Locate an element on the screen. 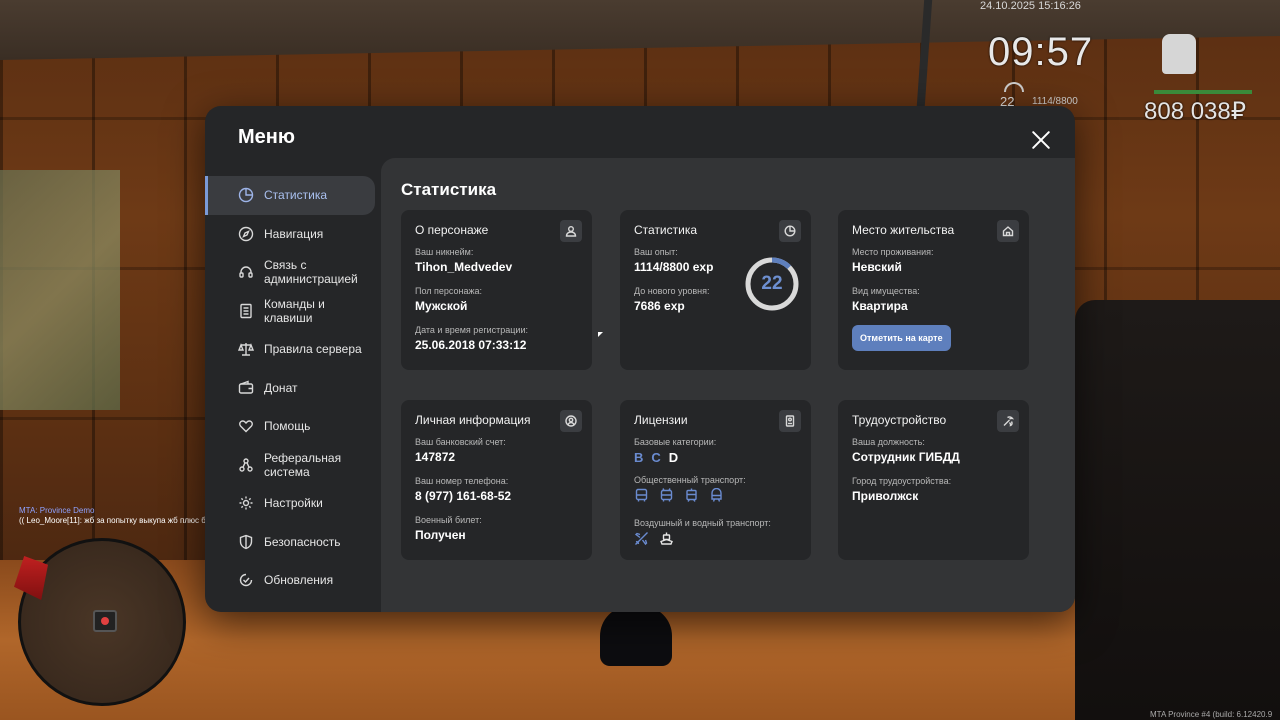 The image size is (1280, 720). sidebar-item-label: Команды и клавиши is located at coordinates (294, 310).